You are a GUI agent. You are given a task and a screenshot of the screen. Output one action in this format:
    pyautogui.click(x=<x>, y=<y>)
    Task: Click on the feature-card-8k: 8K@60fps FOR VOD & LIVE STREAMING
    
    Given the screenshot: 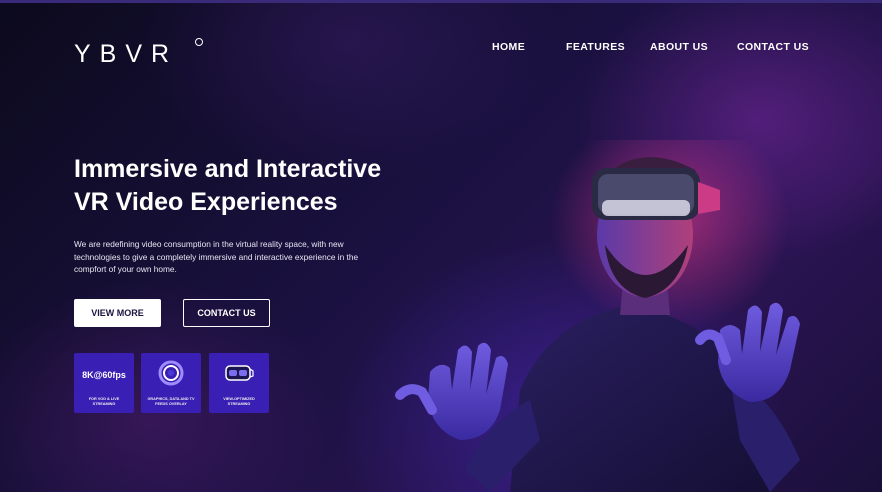 What is the action you would take?
    pyautogui.click(x=104, y=383)
    